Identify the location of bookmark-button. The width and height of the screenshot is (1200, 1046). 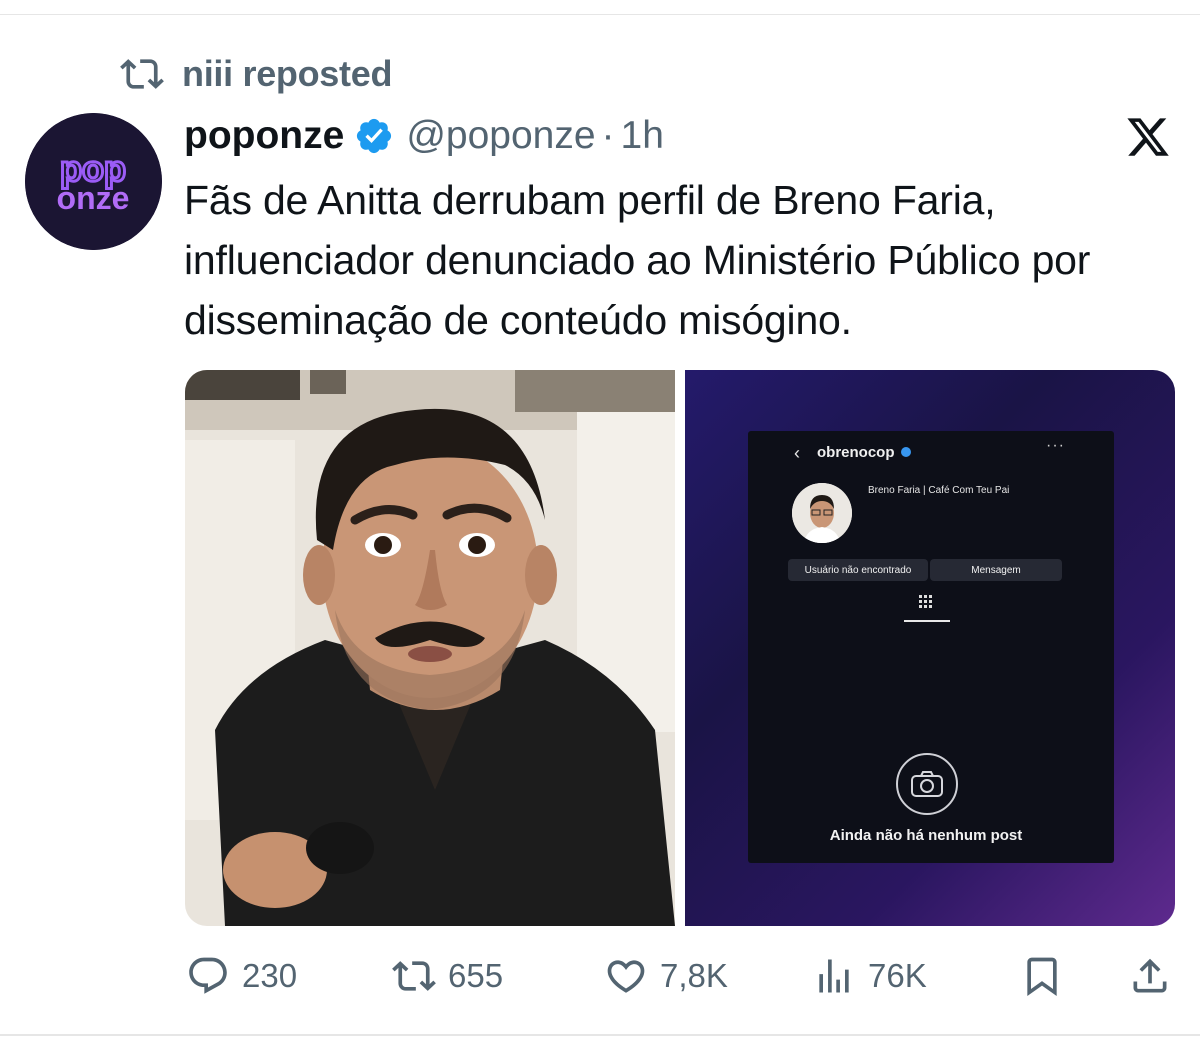
(1042, 976).